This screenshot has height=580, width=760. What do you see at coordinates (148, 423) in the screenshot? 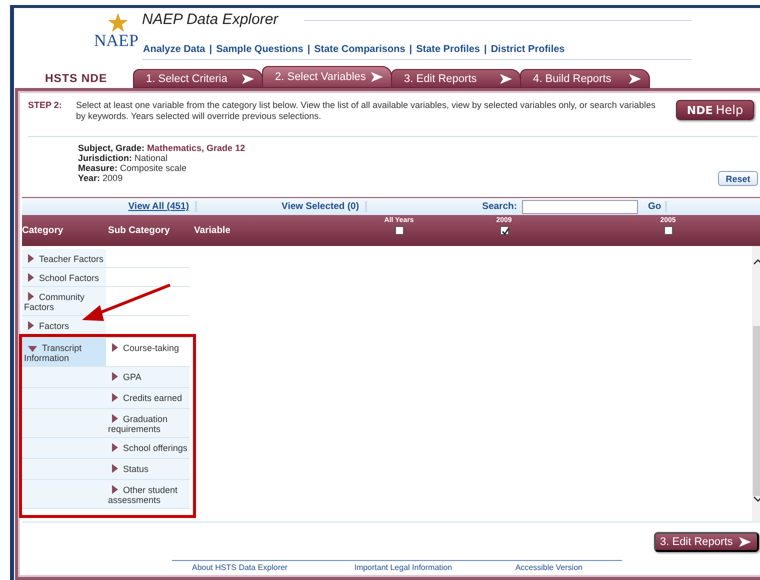
I see `subcategory-item: Graduation requirements` at bounding box center [148, 423].